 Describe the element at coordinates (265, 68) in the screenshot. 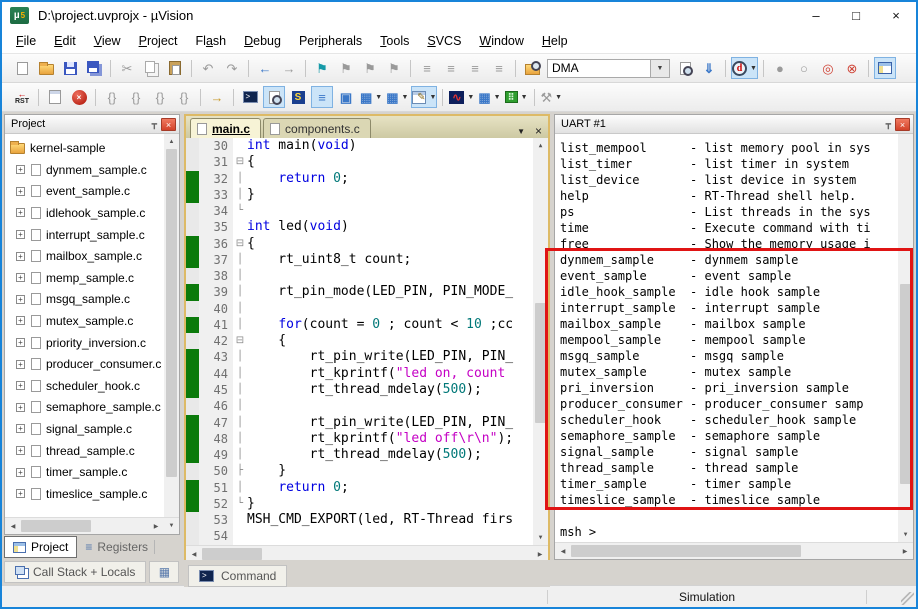

I see `navigate-back-button: ←` at that location.